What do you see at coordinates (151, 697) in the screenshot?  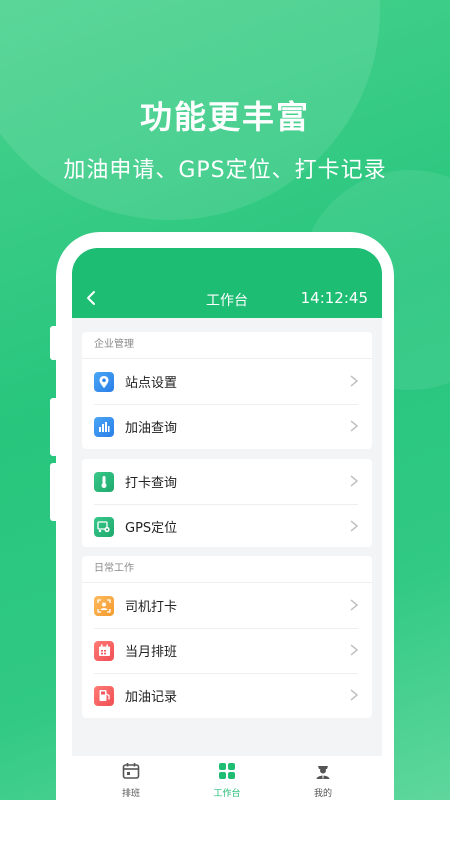 I see `menu-item-label: 加油记录` at bounding box center [151, 697].